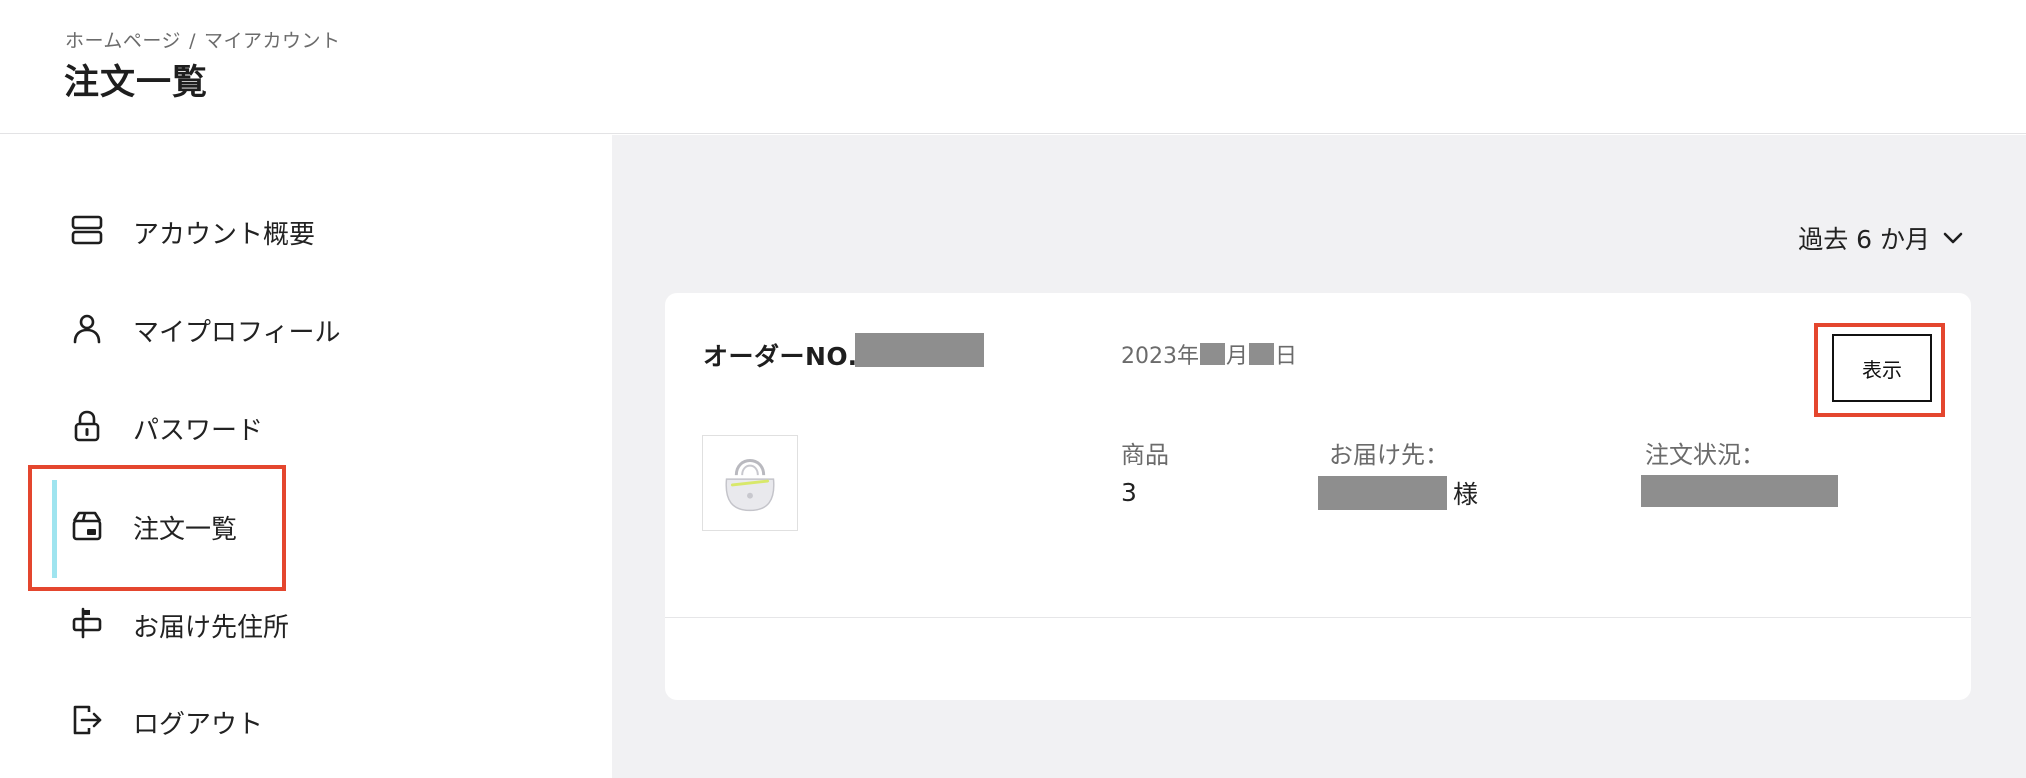 This screenshot has width=2026, height=778. I want to click on sidebar-item-label: アカウント概要, so click(224, 235).